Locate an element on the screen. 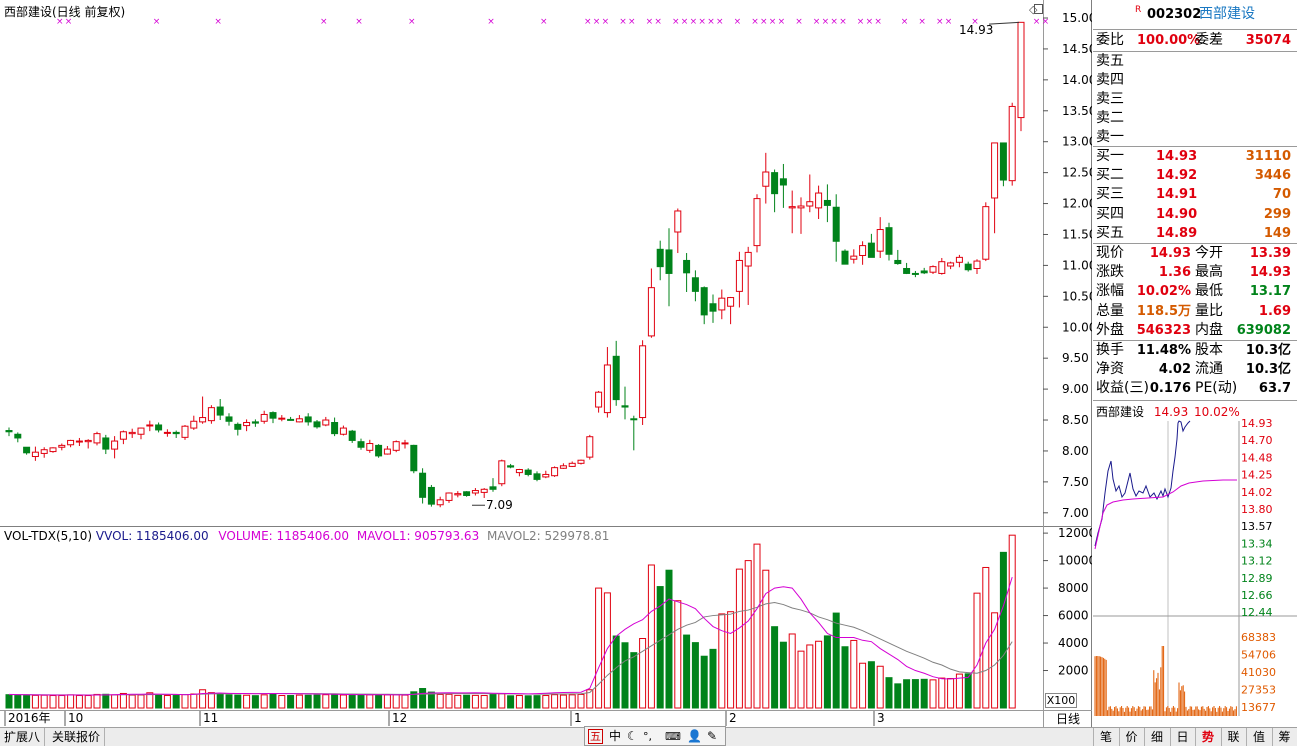 The image size is (1297, 746). period-tab: 日线 is located at coordinates (1068, 719).